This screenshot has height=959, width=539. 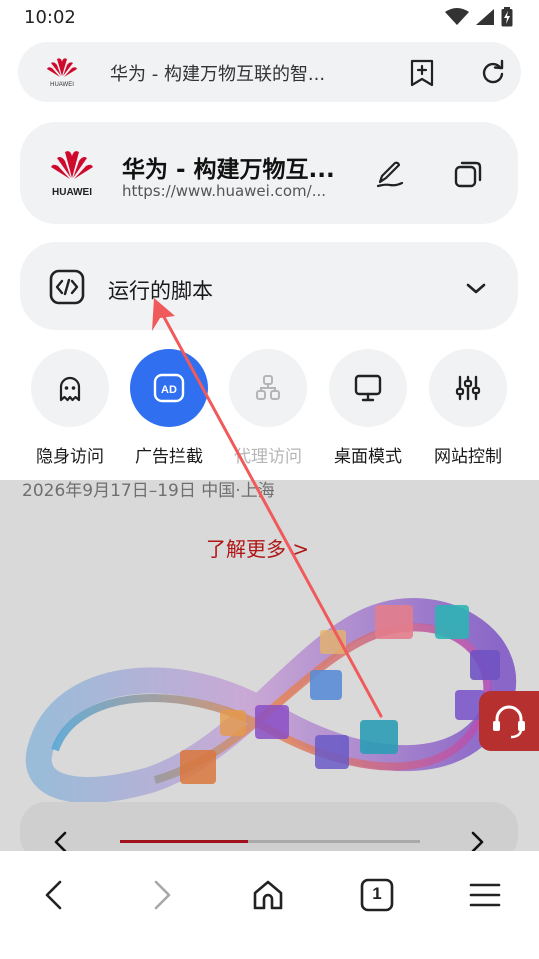 What do you see at coordinates (148, 491) in the screenshot?
I see `event-date-line: 2026年9月17日–19日 中国·上海` at bounding box center [148, 491].